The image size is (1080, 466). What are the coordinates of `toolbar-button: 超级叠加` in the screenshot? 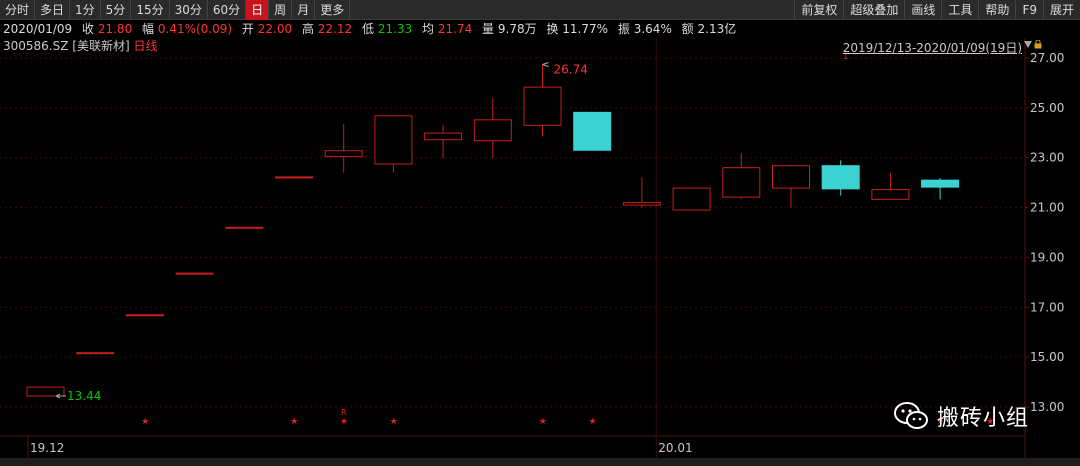 It's located at (873, 10).